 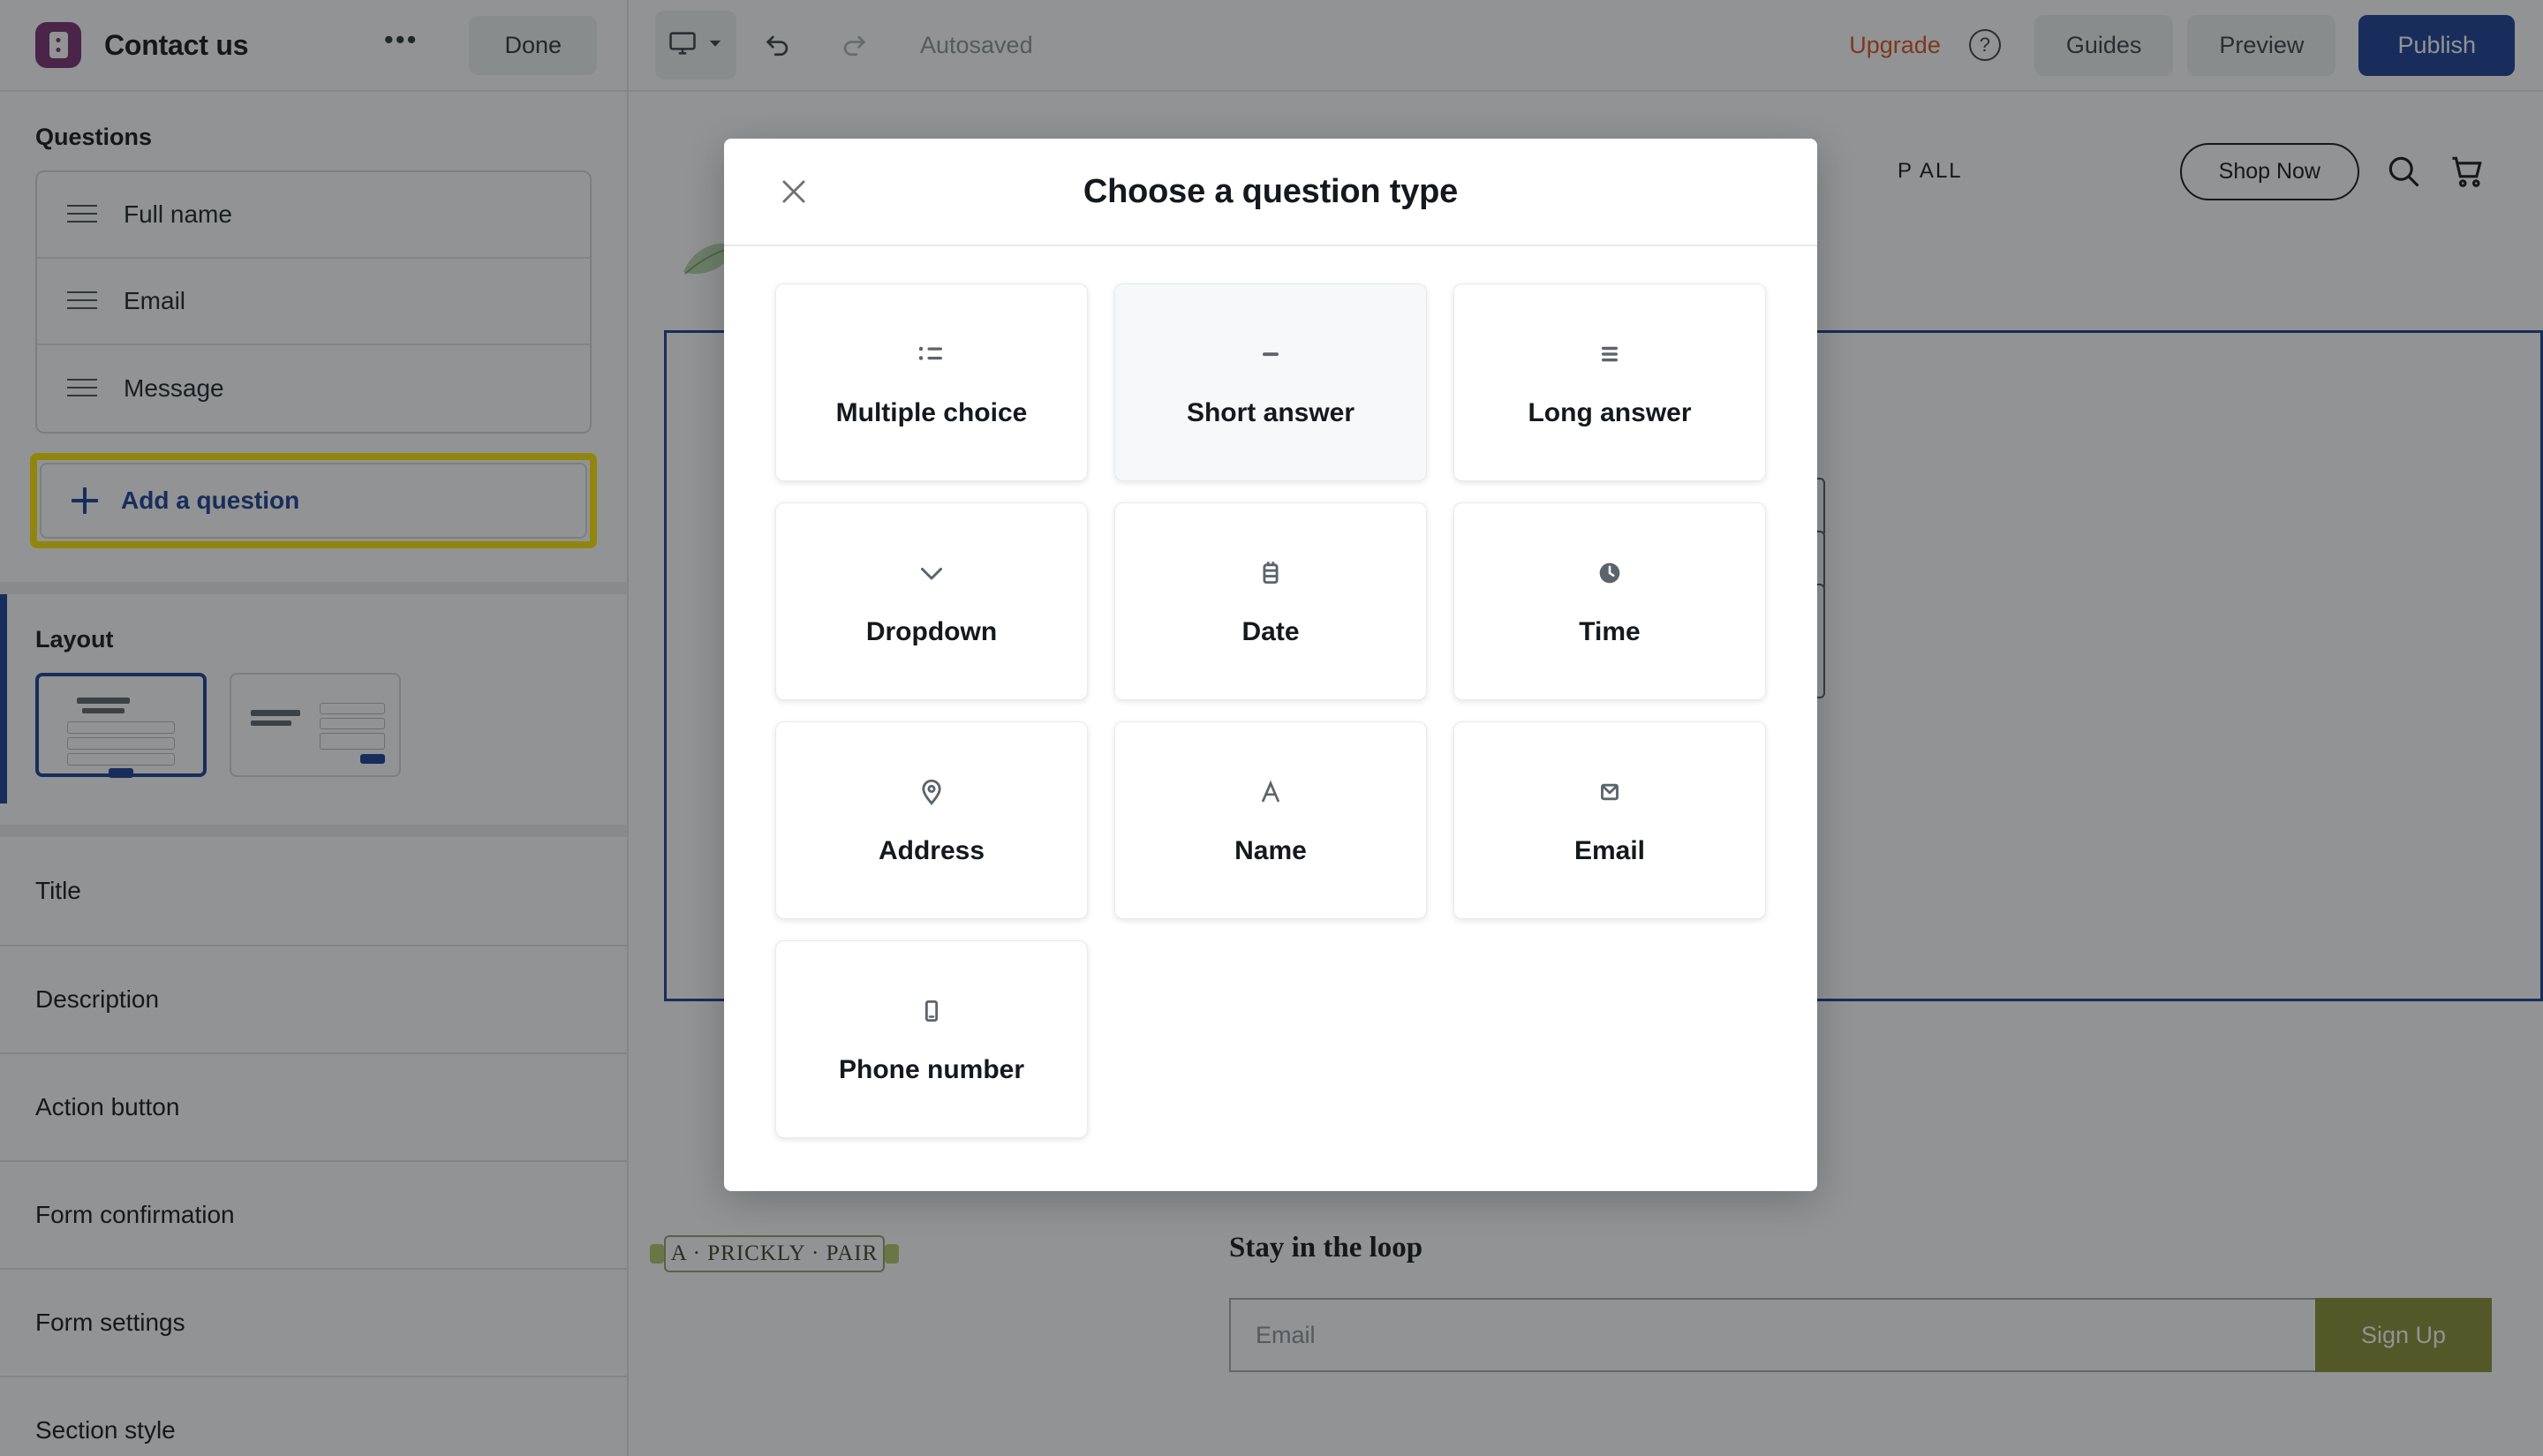 What do you see at coordinates (1610, 412) in the screenshot?
I see `question-type-label: Long answer` at bounding box center [1610, 412].